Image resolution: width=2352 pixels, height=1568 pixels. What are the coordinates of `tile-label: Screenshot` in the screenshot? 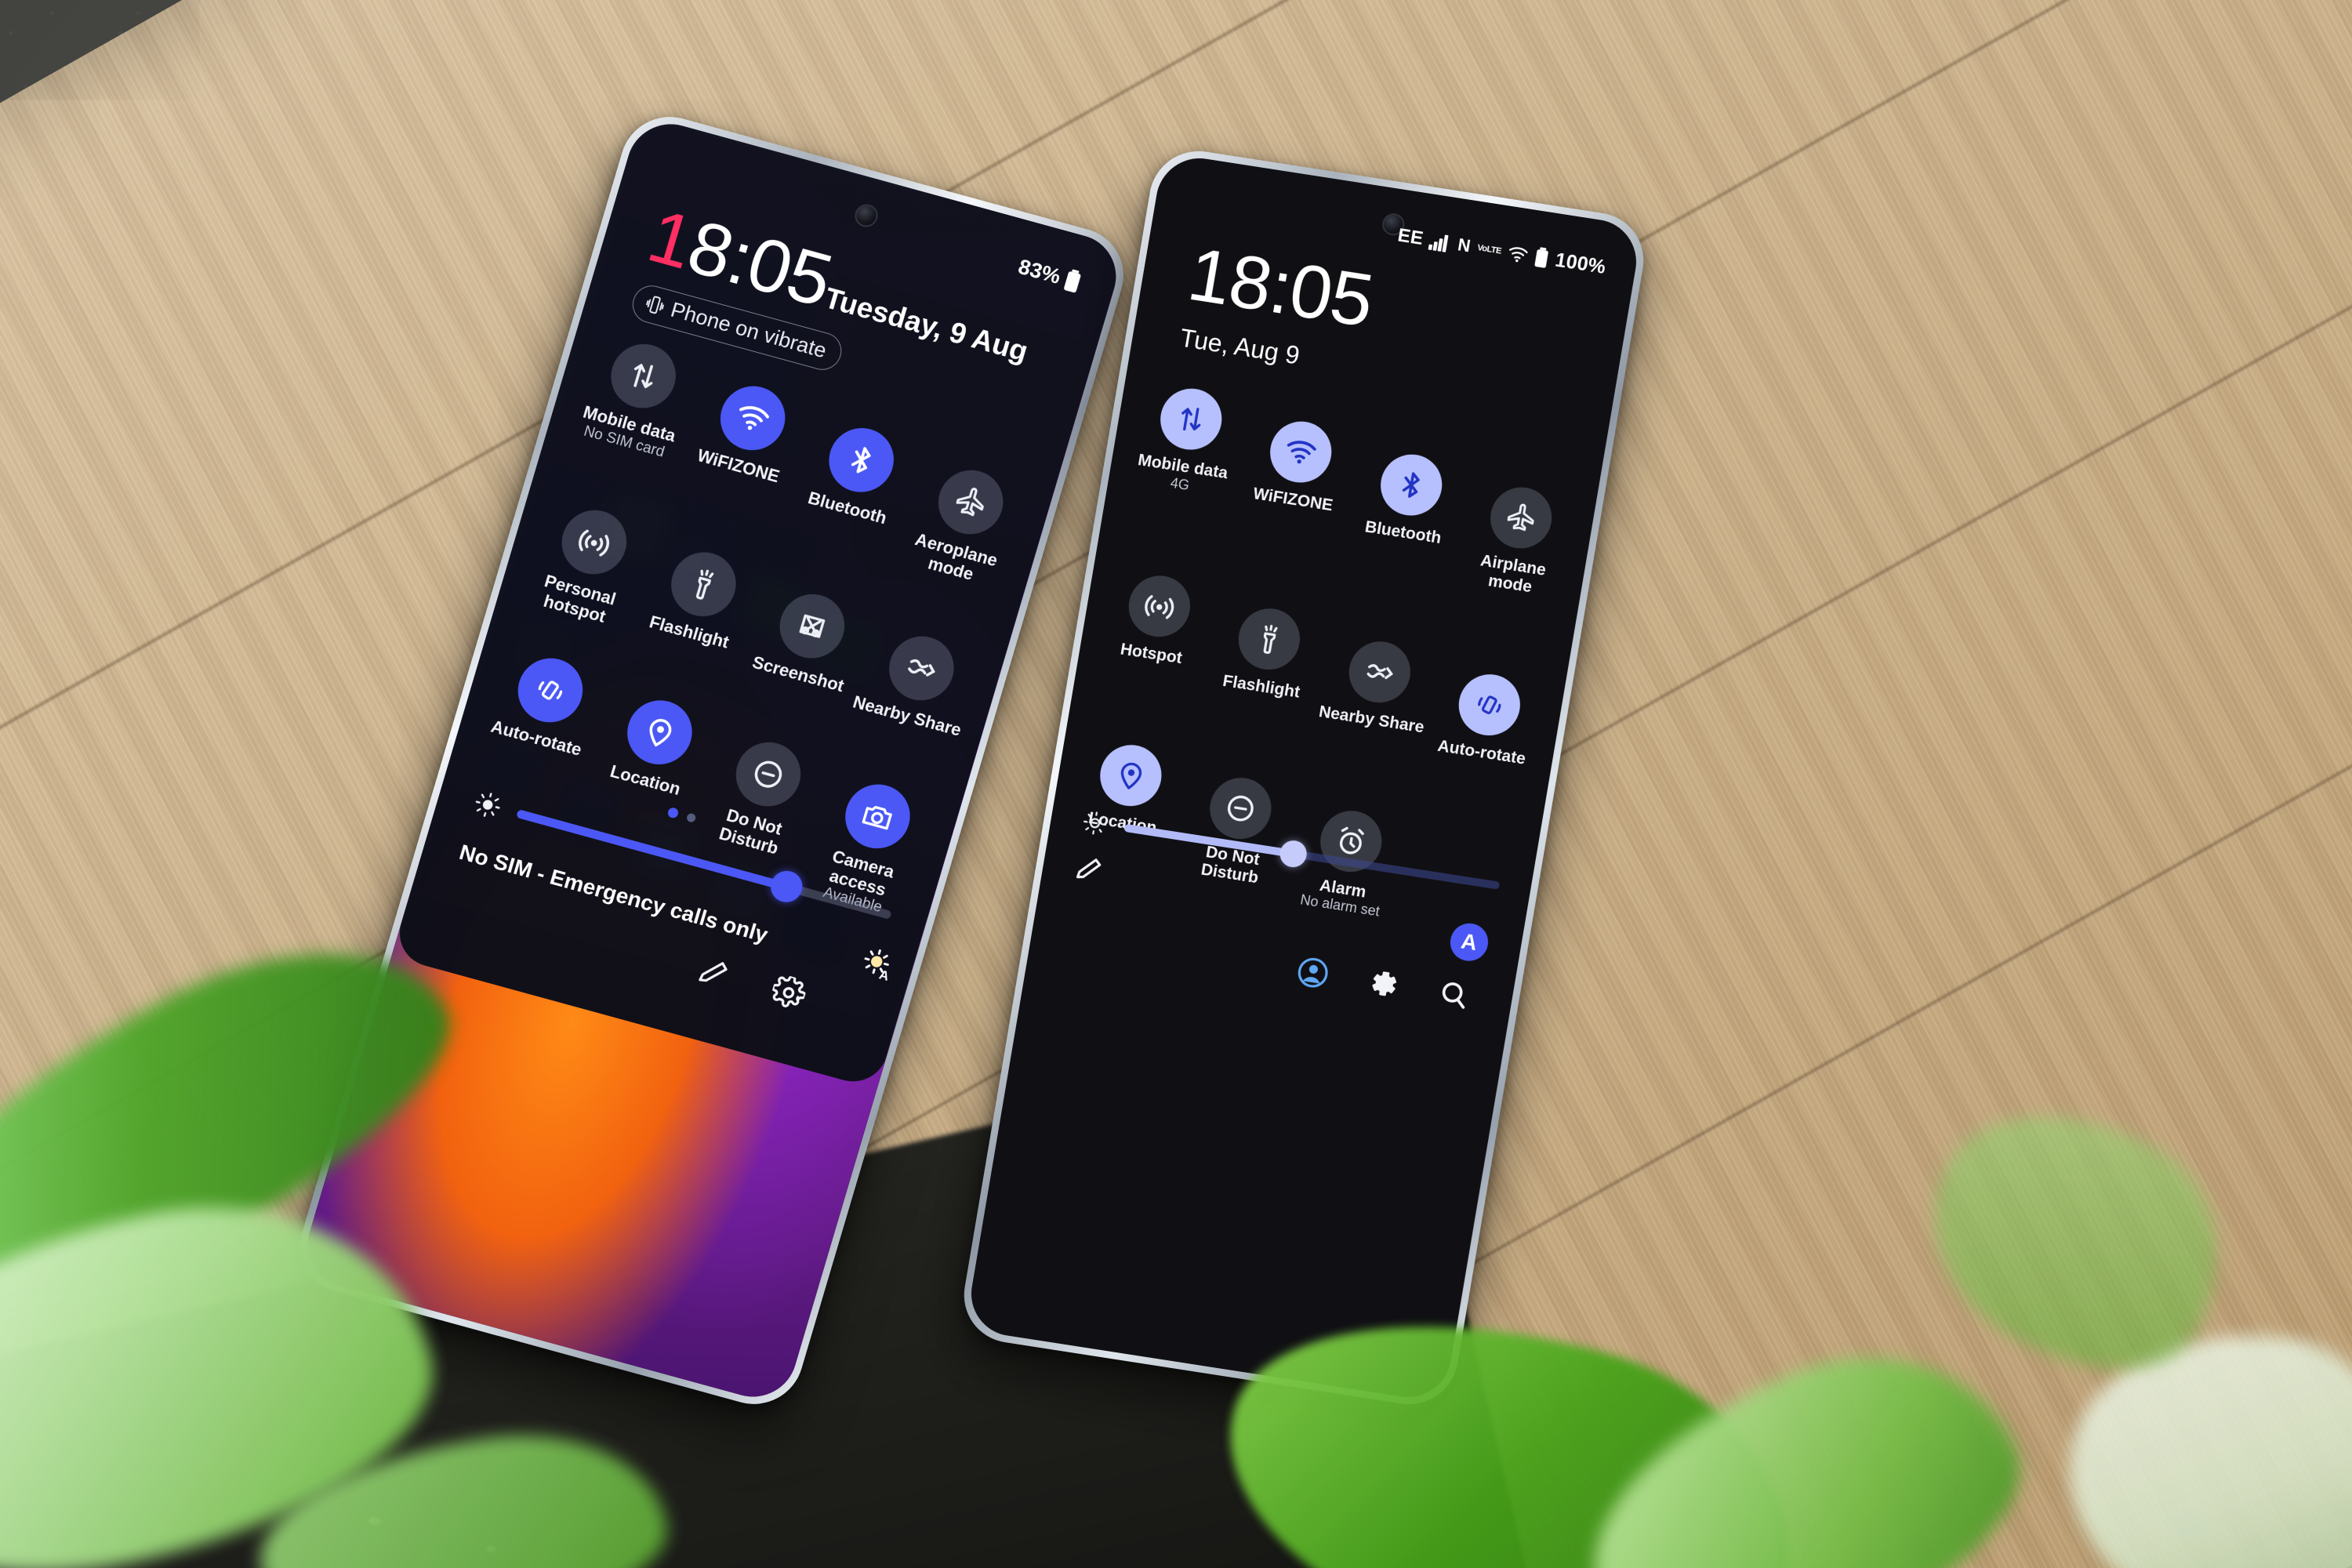 It's located at (798, 674).